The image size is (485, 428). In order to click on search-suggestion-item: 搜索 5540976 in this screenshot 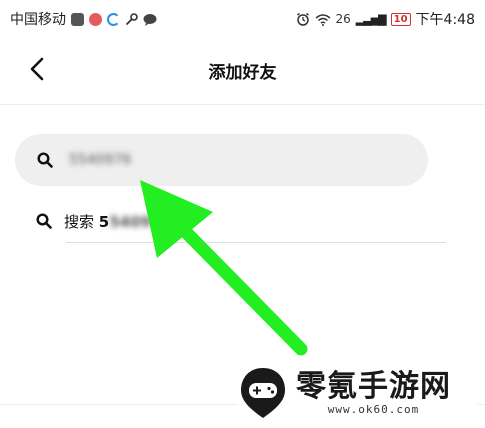, I will do `click(241, 221)`.